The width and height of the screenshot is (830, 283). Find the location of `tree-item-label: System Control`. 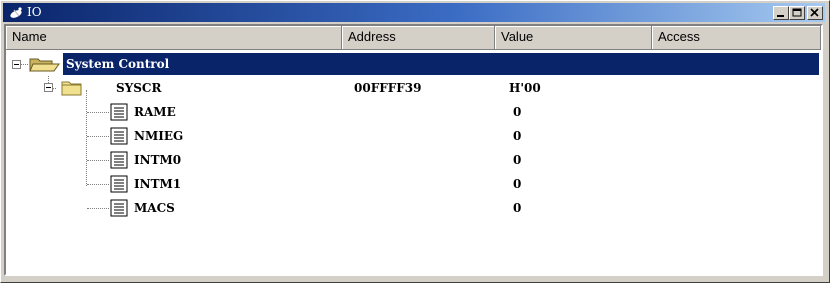

tree-item-label: System Control is located at coordinates (118, 64).